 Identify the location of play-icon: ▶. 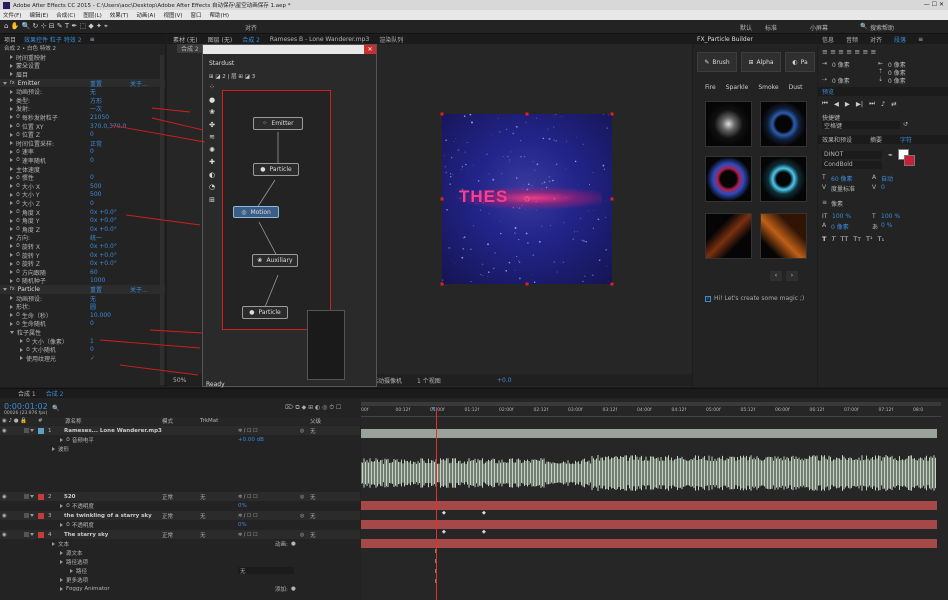
(847, 104).